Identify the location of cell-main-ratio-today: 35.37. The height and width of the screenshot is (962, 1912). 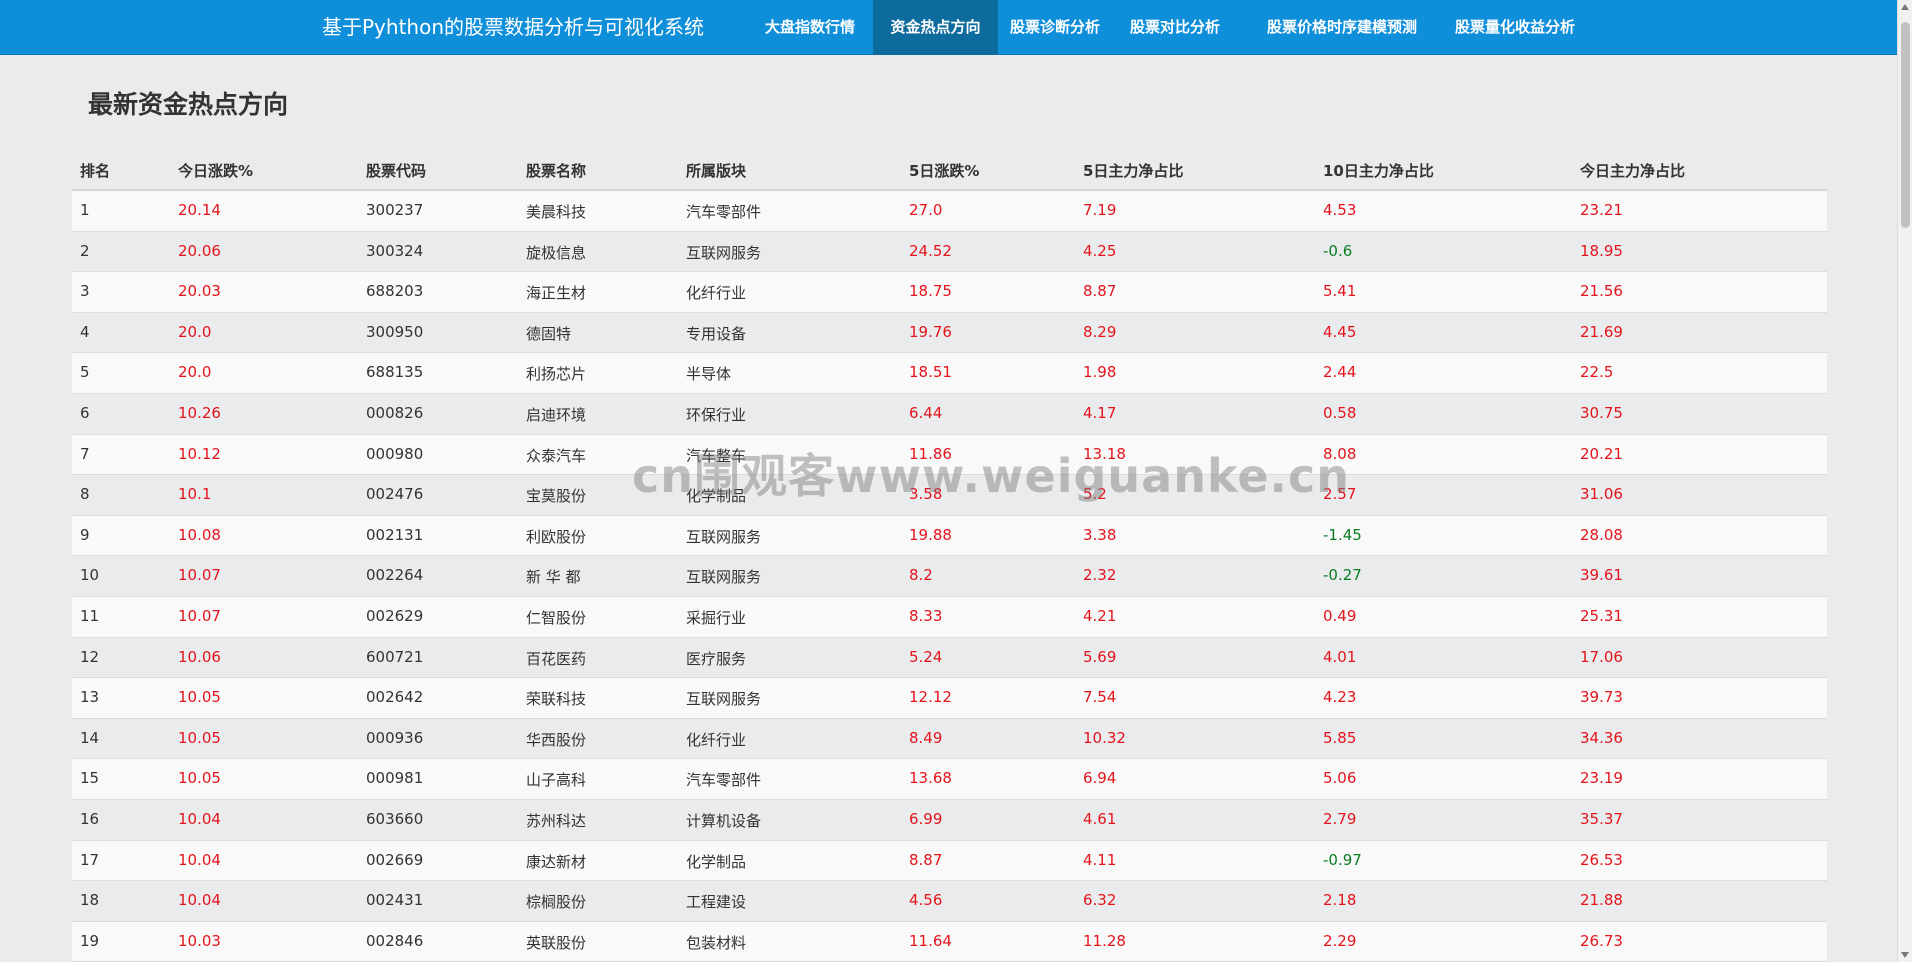
(1601, 818).